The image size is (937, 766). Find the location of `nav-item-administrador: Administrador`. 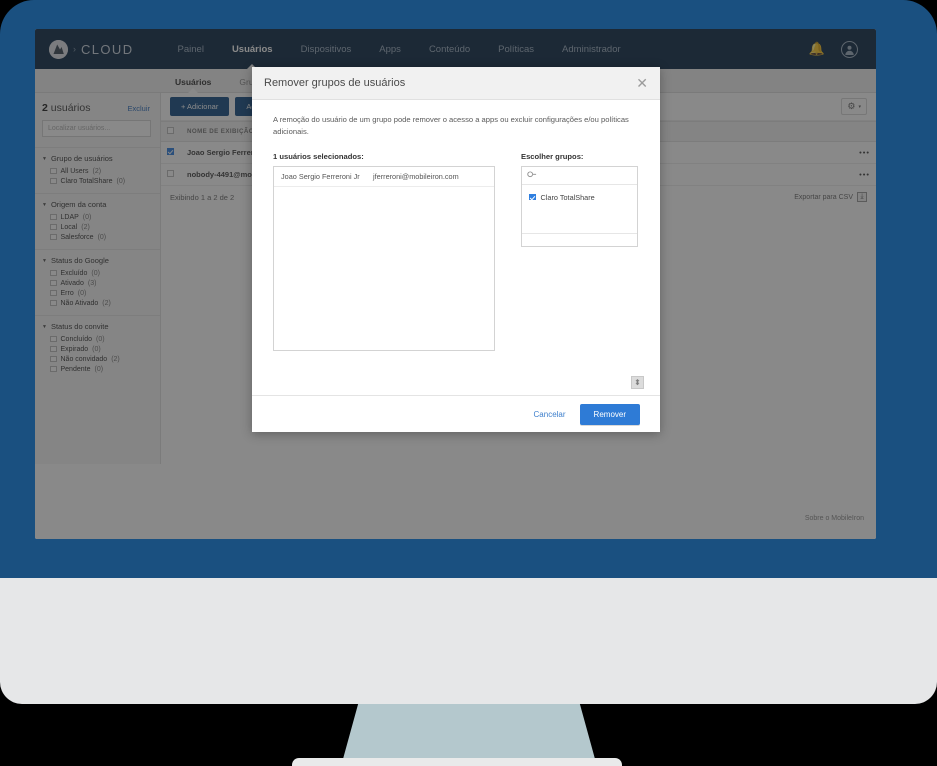

nav-item-administrador: Administrador is located at coordinates (591, 49).